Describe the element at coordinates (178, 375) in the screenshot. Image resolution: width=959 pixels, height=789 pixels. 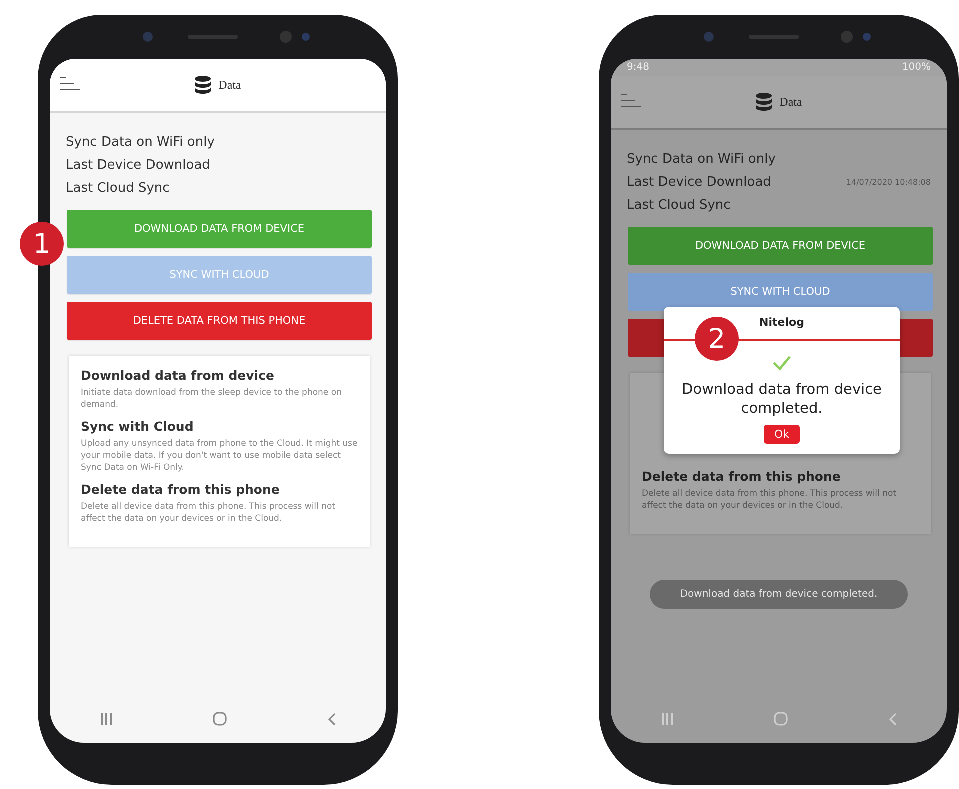
I see `section-heading: Download data from device` at that location.